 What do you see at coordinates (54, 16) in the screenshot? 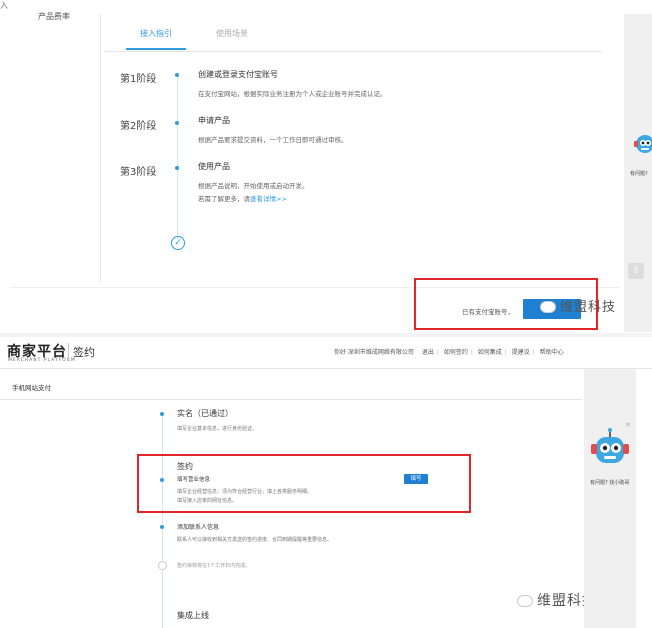
I see `product-rate-label: 产品费率` at bounding box center [54, 16].